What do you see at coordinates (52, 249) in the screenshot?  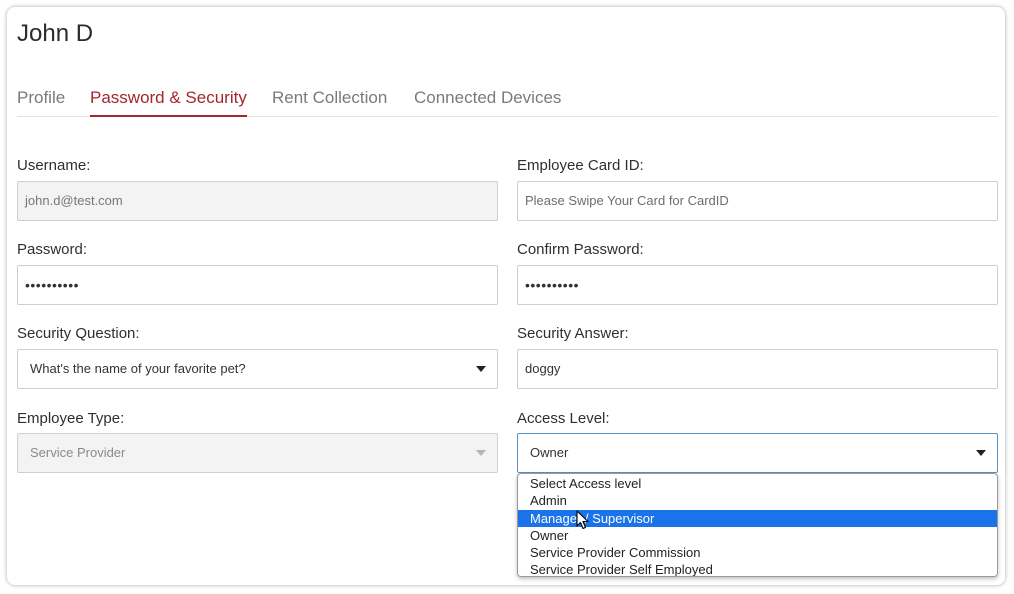 I see `password-label: Password:` at bounding box center [52, 249].